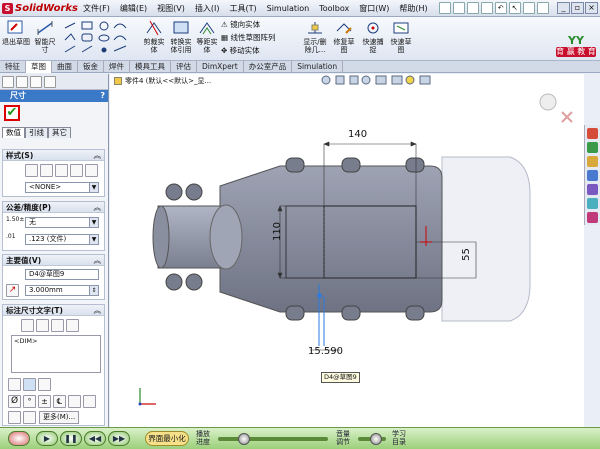  Describe the element at coordinates (61, 170) in the screenshot. I see `style-delete-icon` at that location.